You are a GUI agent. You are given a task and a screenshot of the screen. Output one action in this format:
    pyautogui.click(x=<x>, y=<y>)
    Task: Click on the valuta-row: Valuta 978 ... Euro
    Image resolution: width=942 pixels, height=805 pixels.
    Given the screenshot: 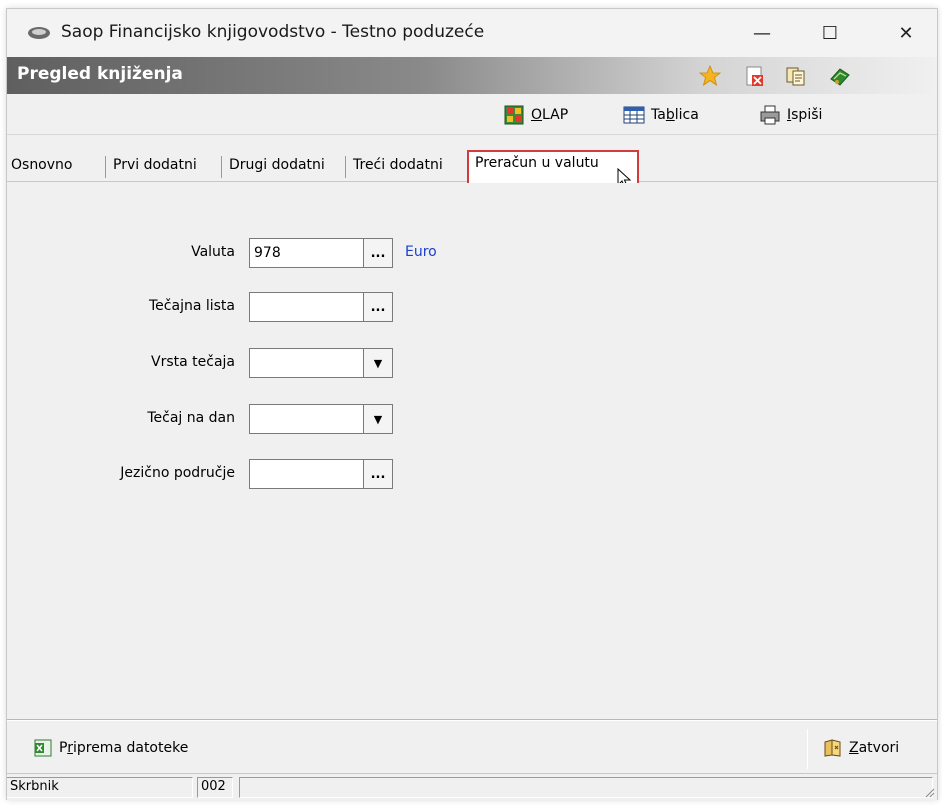 What is the action you would take?
    pyautogui.click(x=307, y=253)
    